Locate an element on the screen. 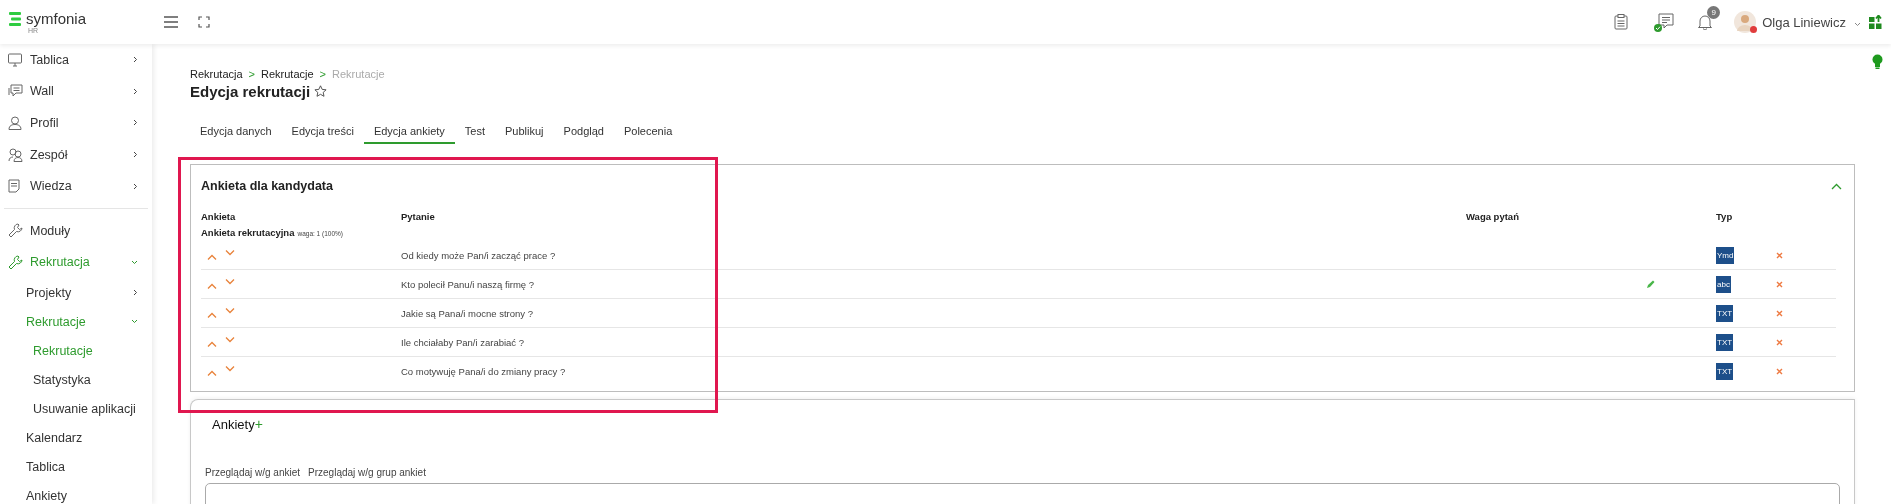  chat-icon is located at coordinates (15, 91).